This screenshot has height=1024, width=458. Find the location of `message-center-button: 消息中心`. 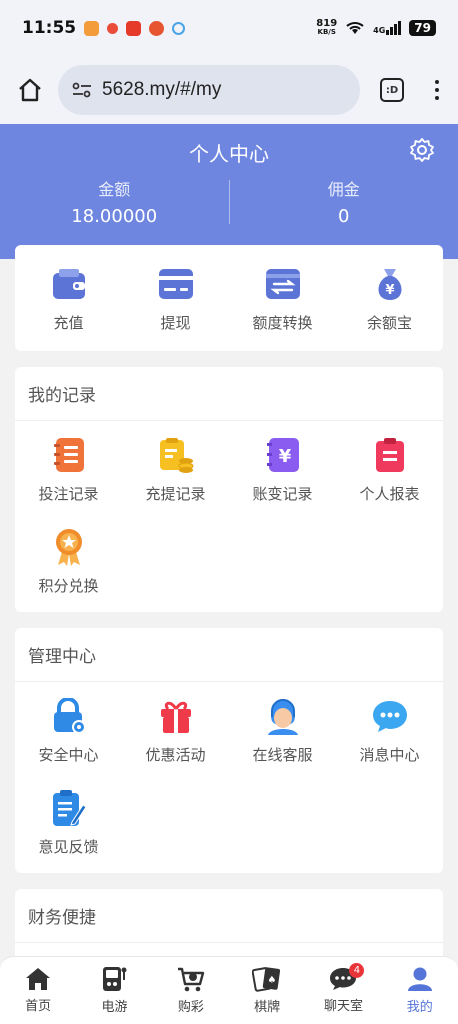

message-center-button: 消息中心 is located at coordinates (389, 742).